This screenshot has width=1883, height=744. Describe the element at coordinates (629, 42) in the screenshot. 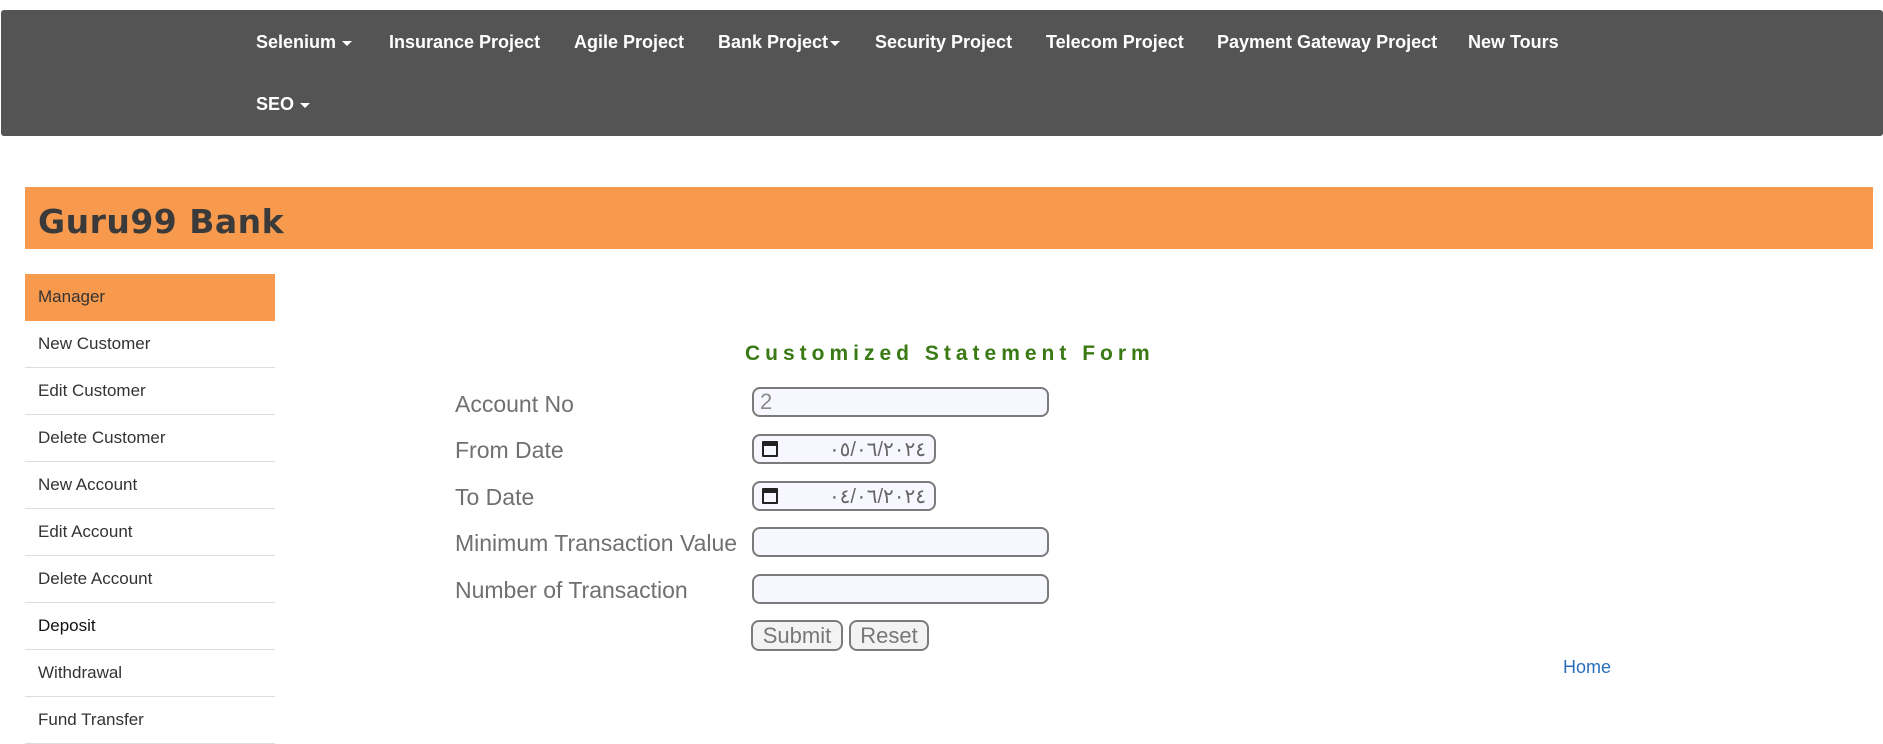

I see `nav-agile-project: Agile Project` at that location.